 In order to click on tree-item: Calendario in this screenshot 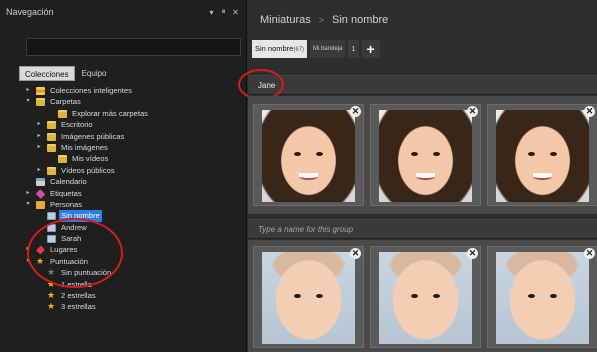, I will do `click(123, 181)`.